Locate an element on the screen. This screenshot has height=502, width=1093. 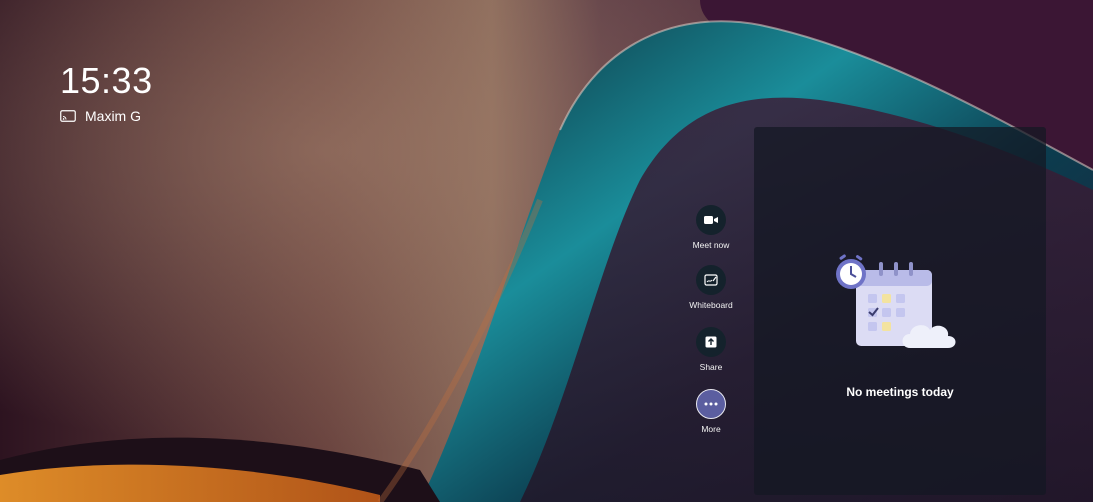
meet-now-button: Meet now is located at coordinates (711, 227).